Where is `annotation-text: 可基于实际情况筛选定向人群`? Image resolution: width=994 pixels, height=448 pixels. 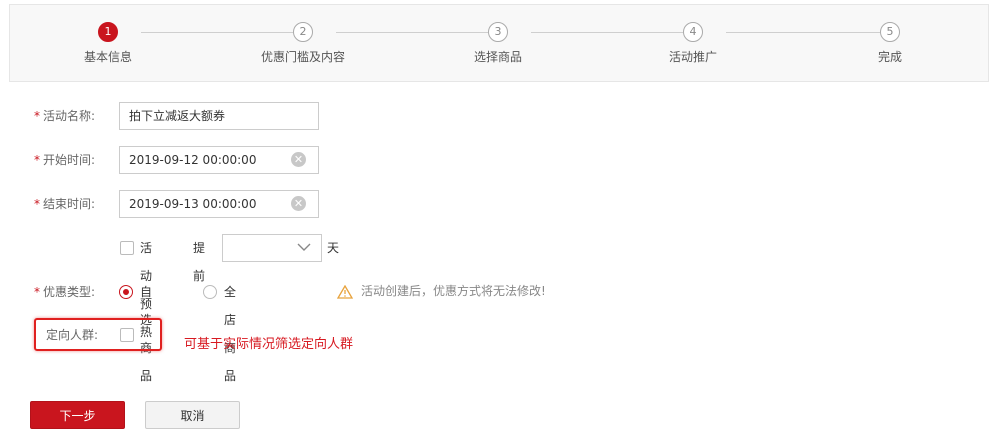
annotation-text: 可基于实际情况筛选定向人群 is located at coordinates (269, 344).